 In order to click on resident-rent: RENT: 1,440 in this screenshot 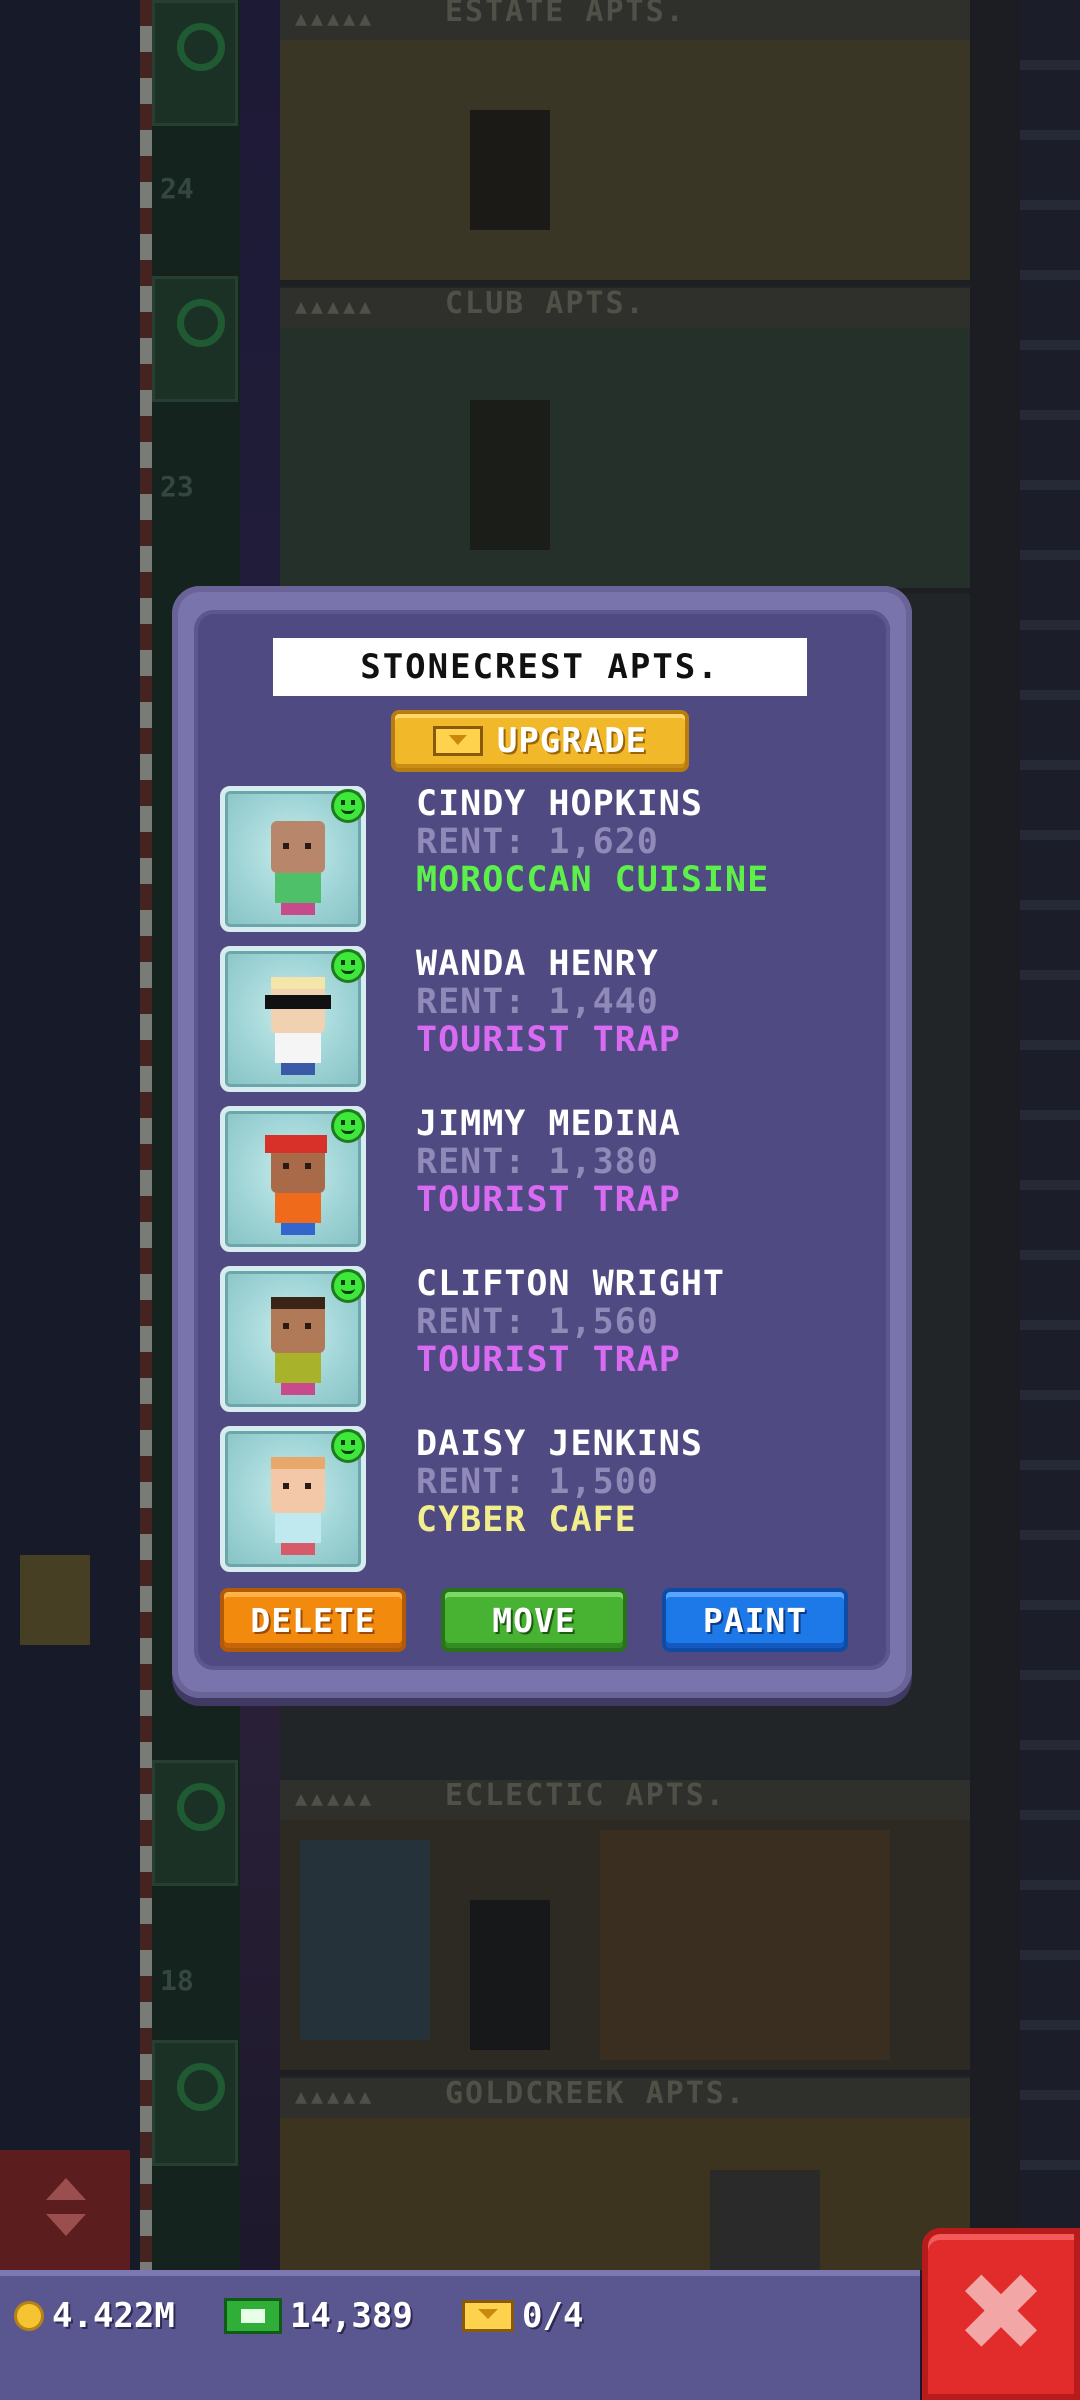, I will do `click(537, 1002)`.